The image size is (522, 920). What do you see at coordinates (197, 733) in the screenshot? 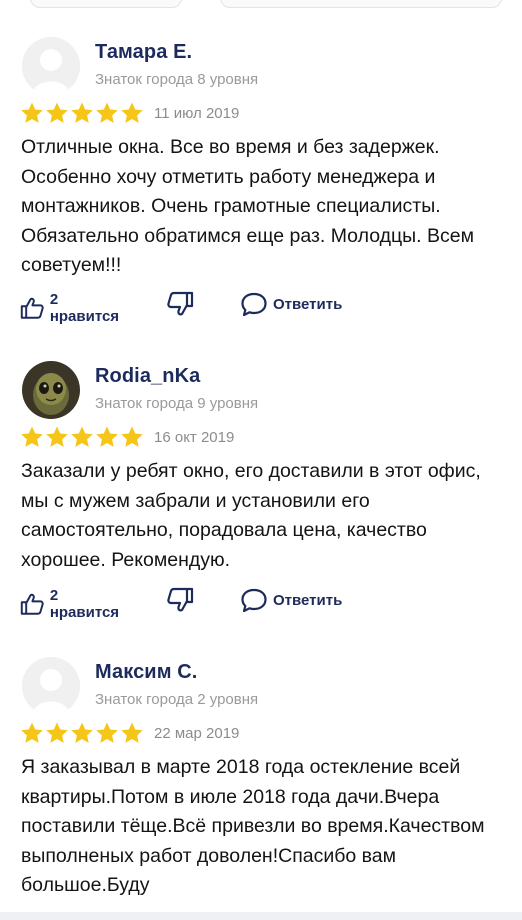
I see `review-date: 22 мар 2019` at bounding box center [197, 733].